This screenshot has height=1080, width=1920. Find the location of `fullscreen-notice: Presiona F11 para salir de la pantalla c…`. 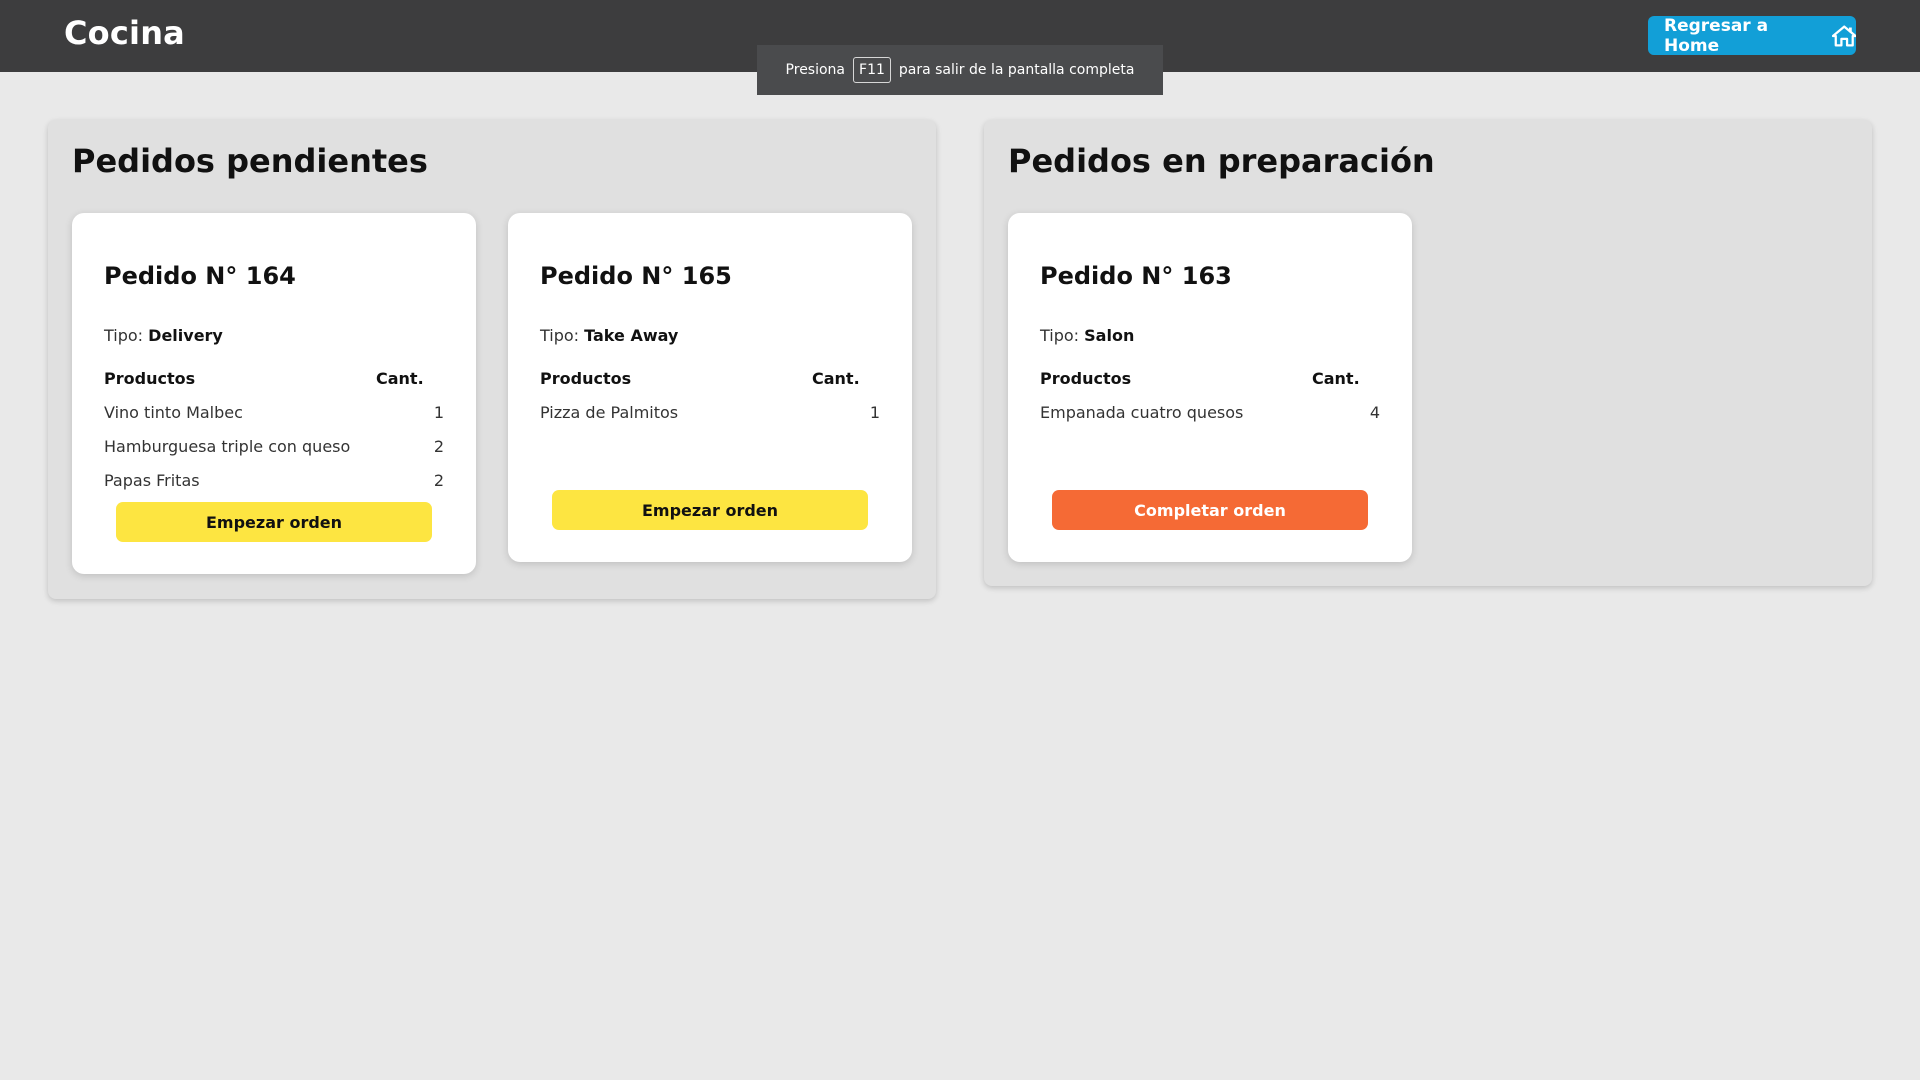

fullscreen-notice: Presiona F11 para salir de la pantalla c… is located at coordinates (960, 70).